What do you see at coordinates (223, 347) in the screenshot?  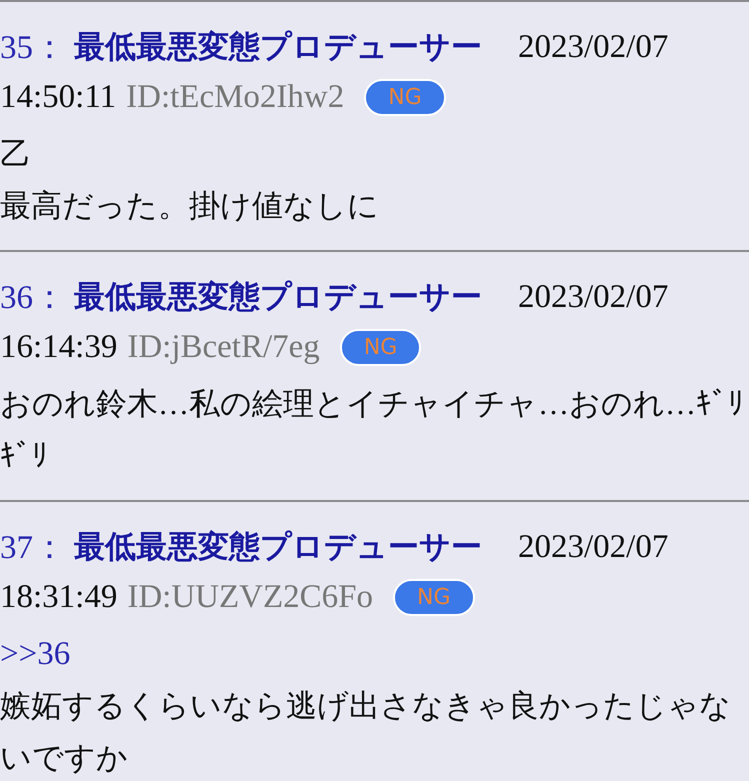 I see `poster-id: ID:jBcetR/7eg` at bounding box center [223, 347].